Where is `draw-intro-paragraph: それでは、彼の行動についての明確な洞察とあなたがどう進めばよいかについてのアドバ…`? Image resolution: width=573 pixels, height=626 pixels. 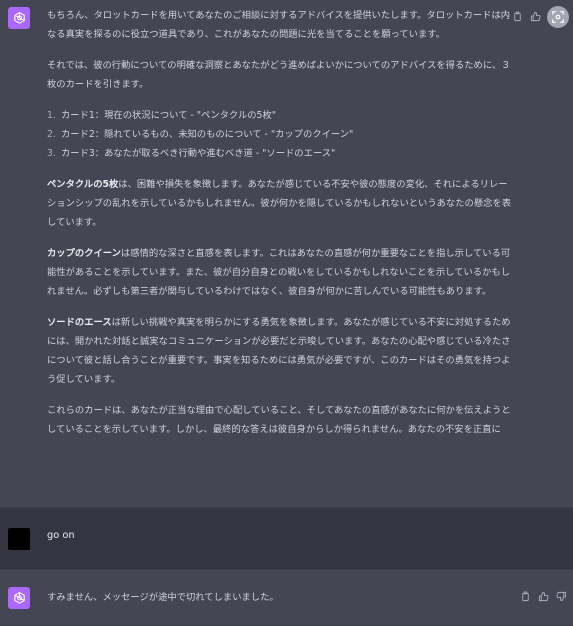 draw-intro-paragraph: それでは、彼の行動についての明確な洞察とあなたがどう進めばよいかについてのアドバ… is located at coordinates (279, 75).